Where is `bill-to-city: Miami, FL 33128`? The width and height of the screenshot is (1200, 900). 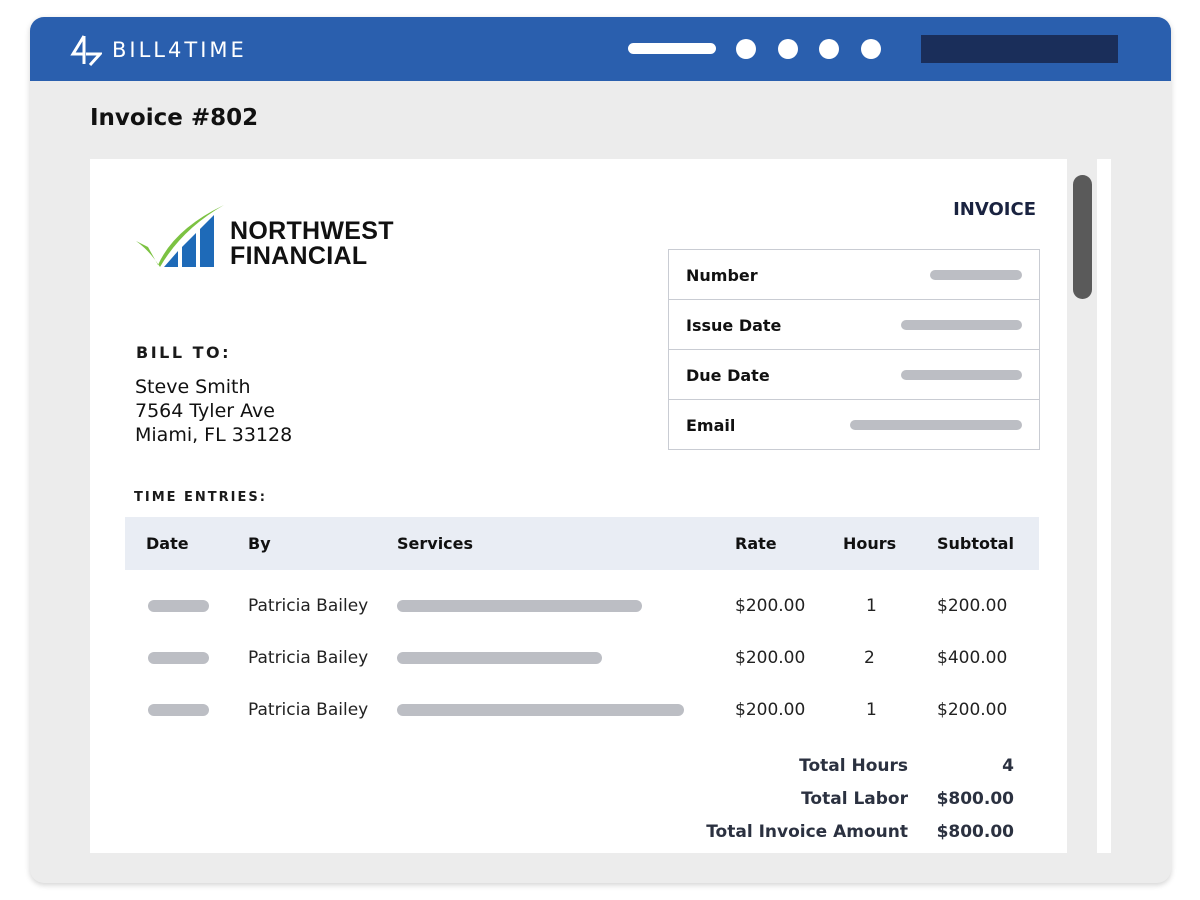 bill-to-city: Miami, FL 33128 is located at coordinates (214, 435).